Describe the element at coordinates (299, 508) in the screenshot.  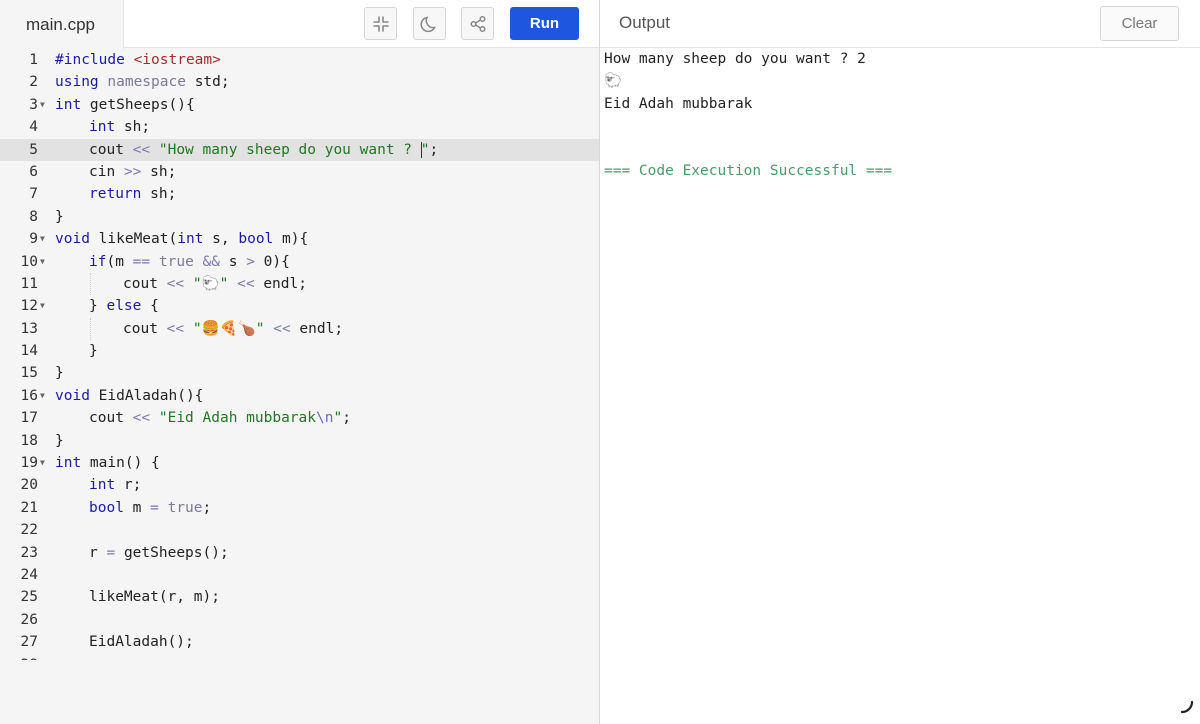
I see `code-line: 21 bool m = true;` at that location.